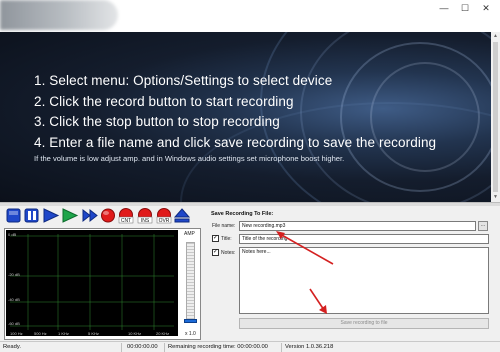  I want to click on record-cnt-button: CNT, so click(126, 216).